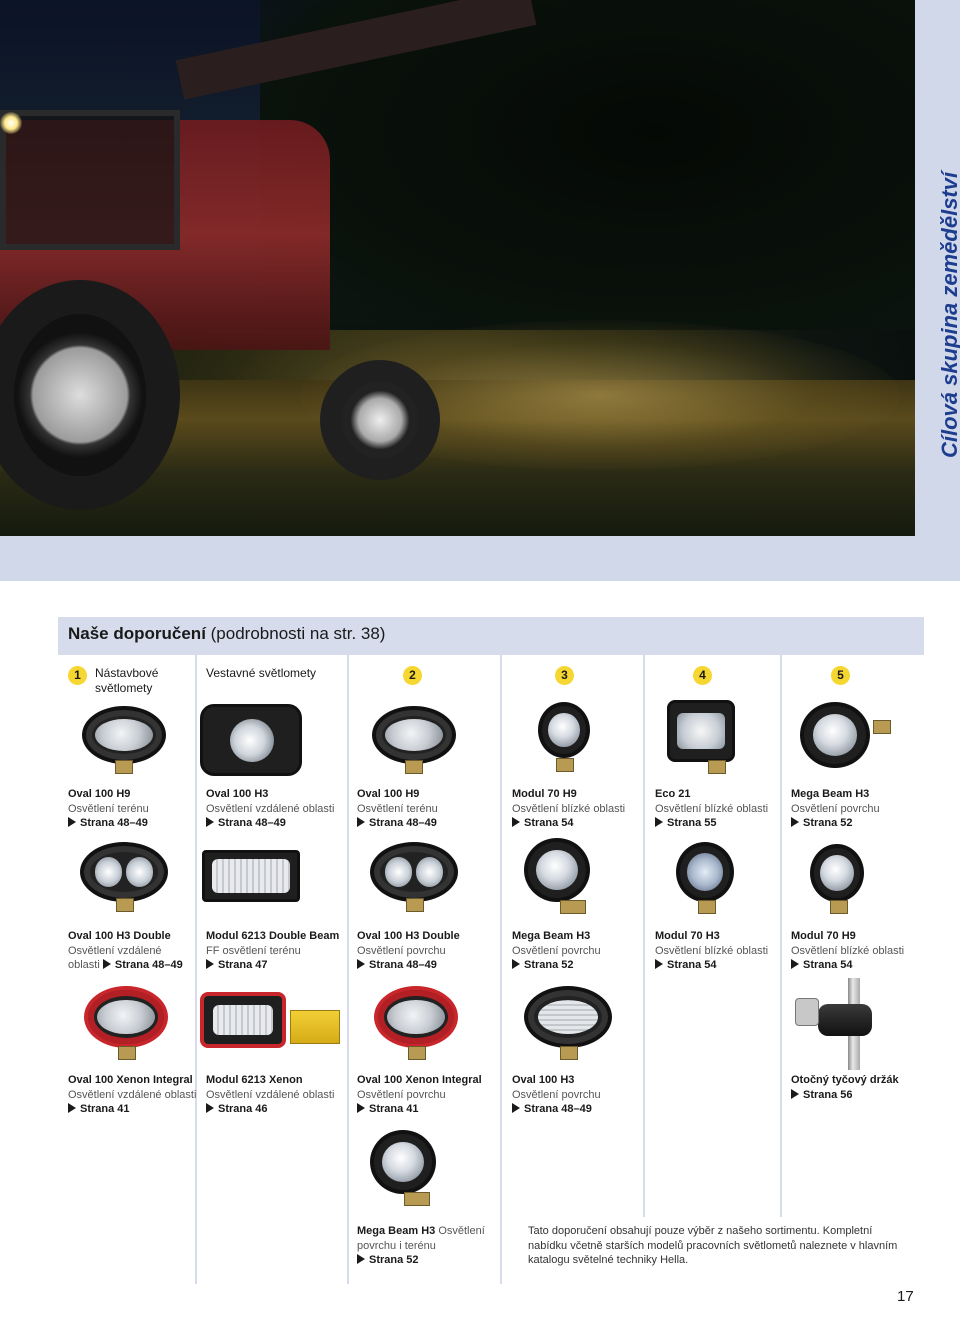  I want to click on header-col2: Vestavné světlomety, so click(261, 673).